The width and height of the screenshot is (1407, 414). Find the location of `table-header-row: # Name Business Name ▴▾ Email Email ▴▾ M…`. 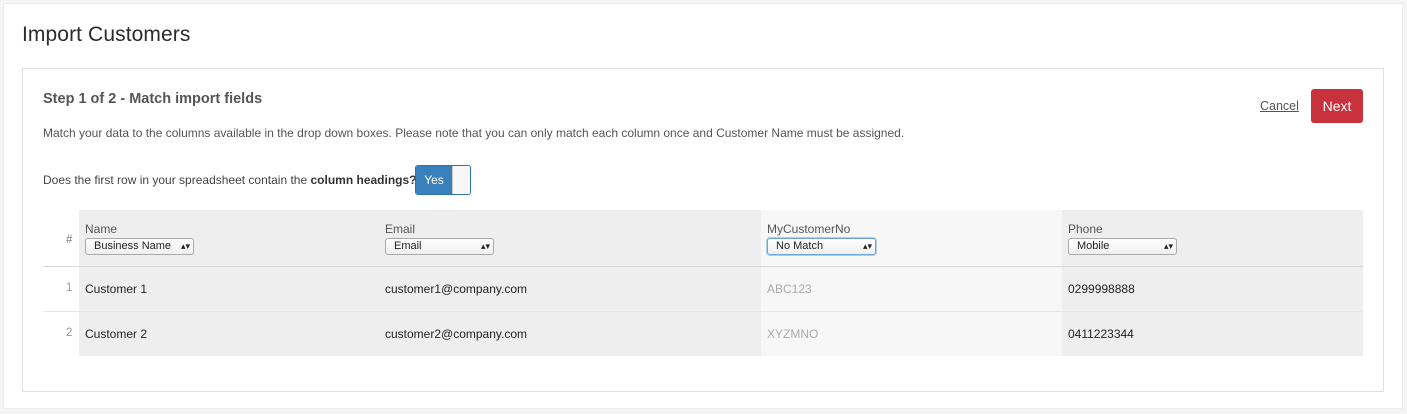

table-header-row: # Name Business Name ▴▾ Email Email ▴▾ M… is located at coordinates (703, 238).